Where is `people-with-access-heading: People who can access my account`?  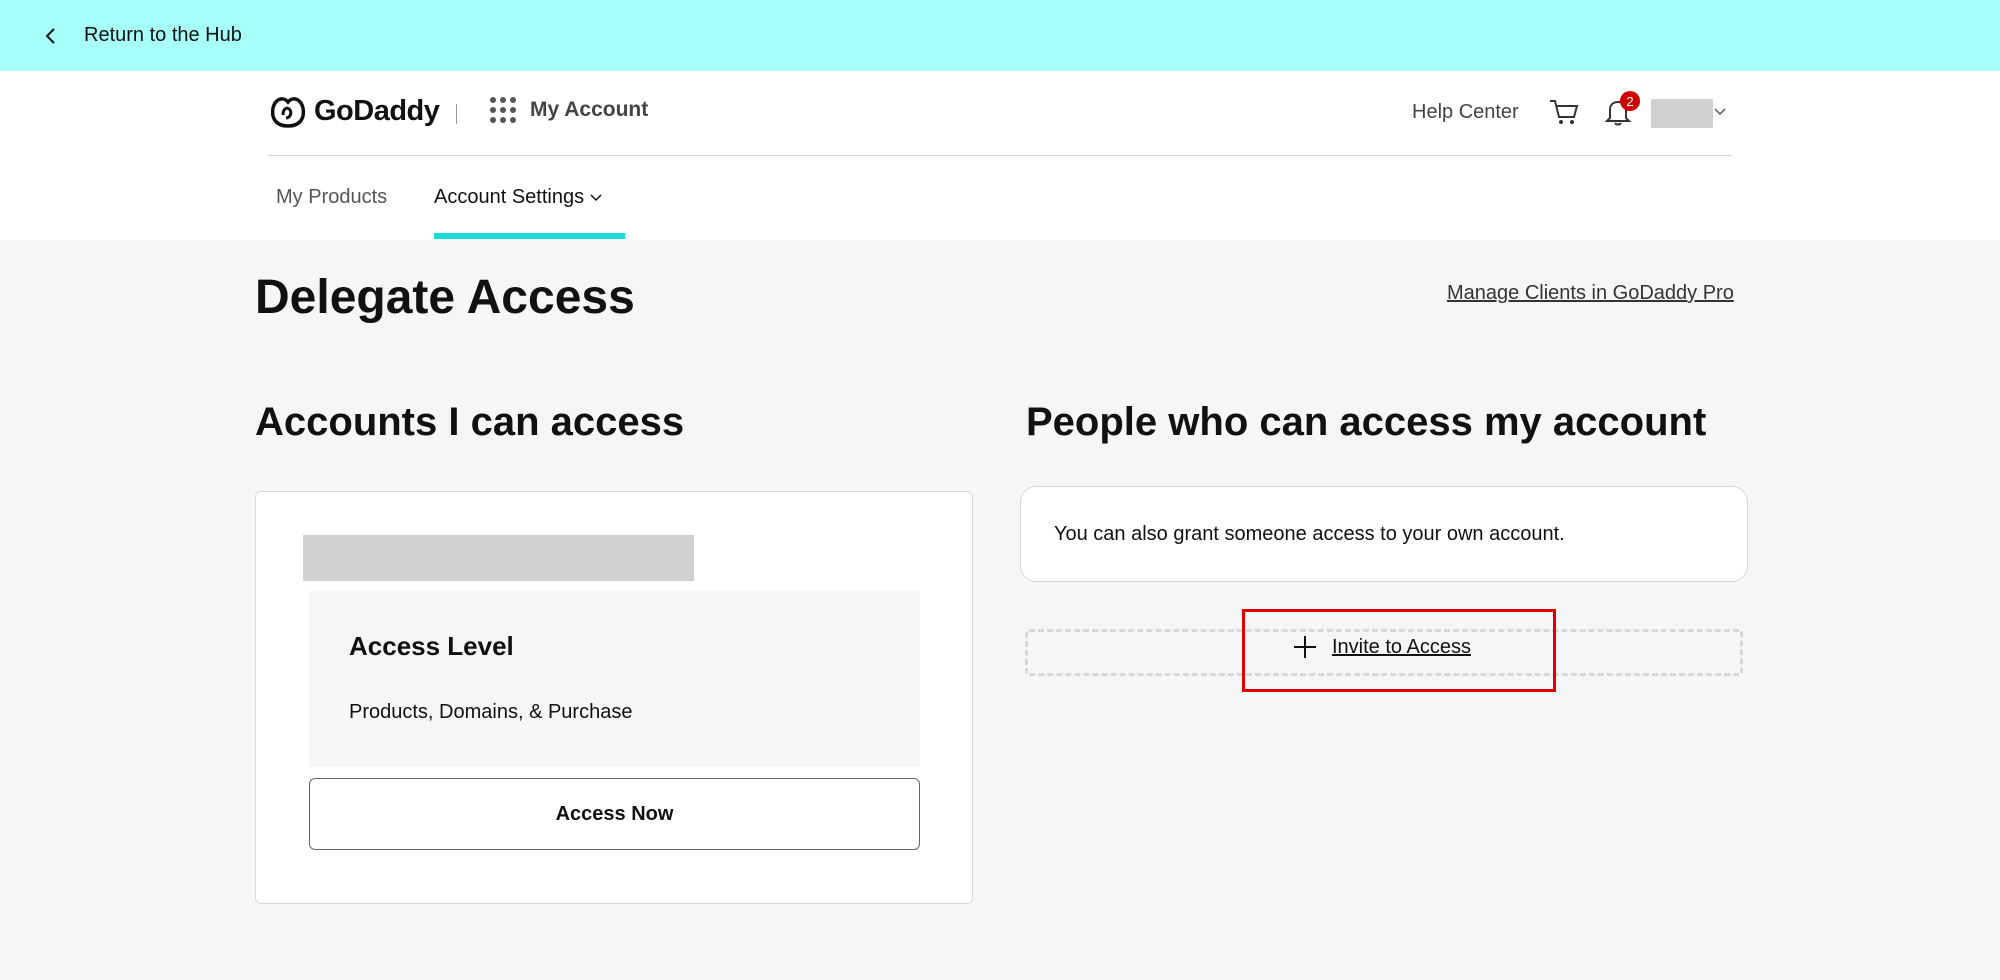 people-with-access-heading: People who can access my account is located at coordinates (1366, 422).